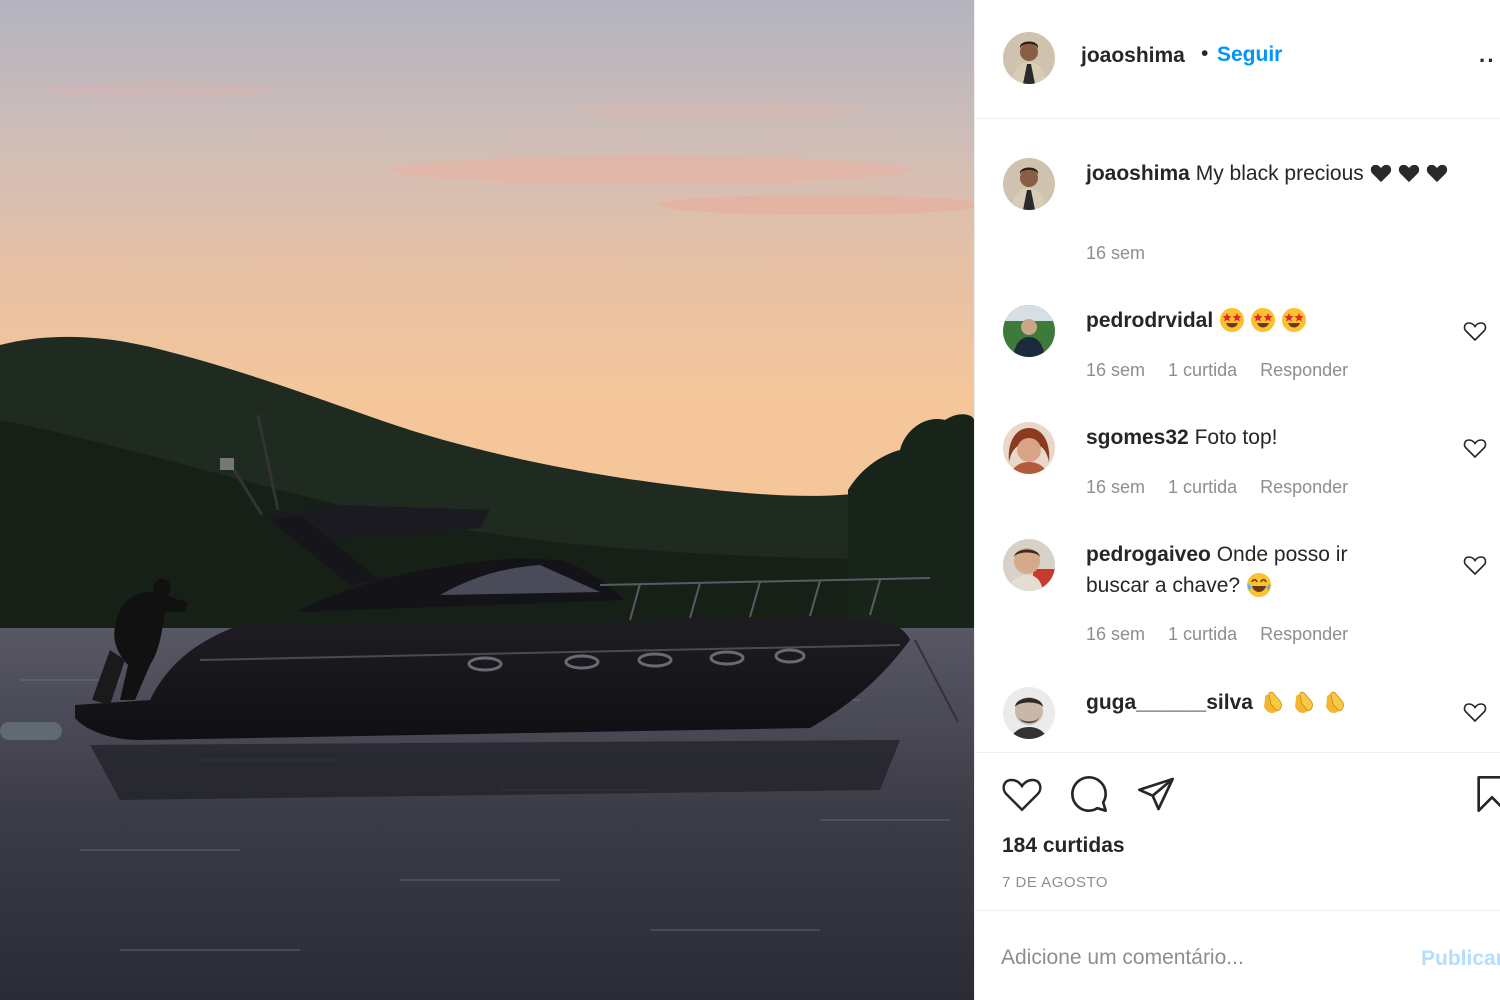  I want to click on comment-text: pedrodrvidal, so click(1246, 320).